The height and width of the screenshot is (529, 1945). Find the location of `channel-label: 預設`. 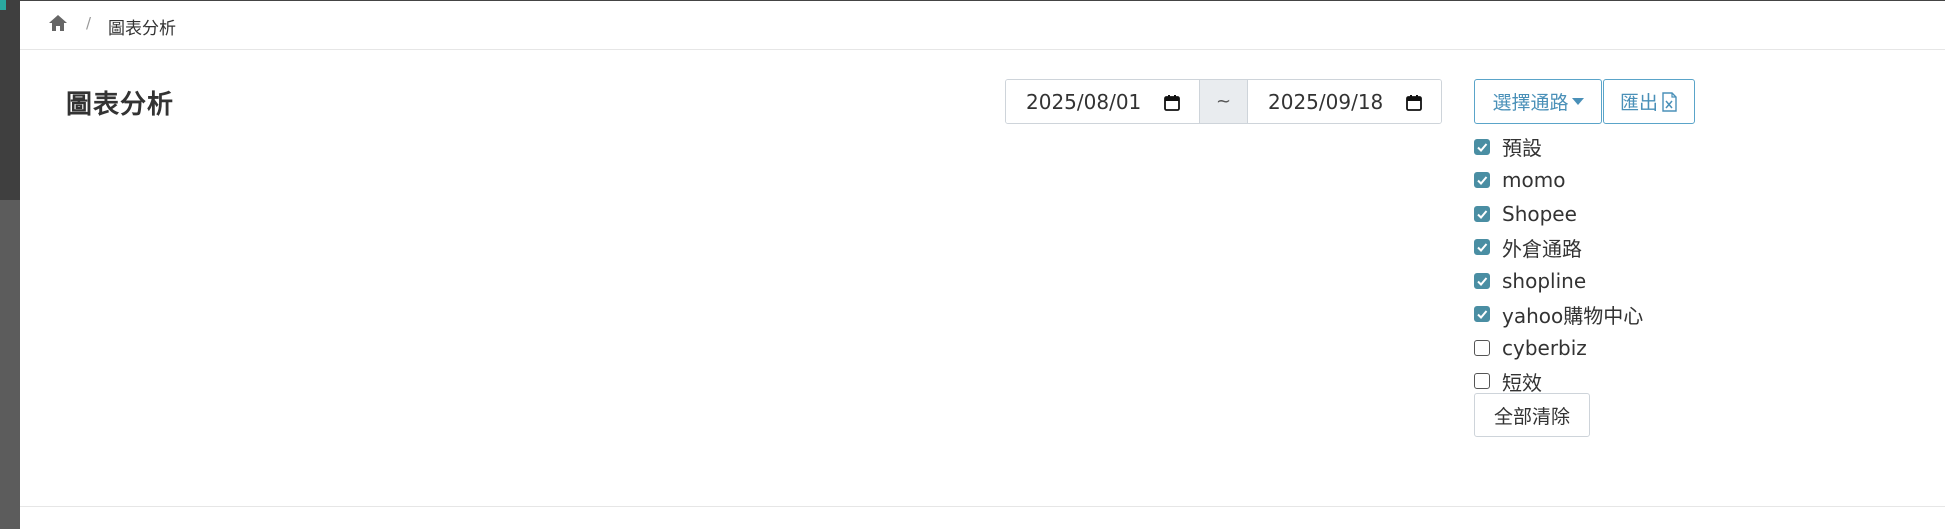

channel-label: 預設 is located at coordinates (1522, 148).